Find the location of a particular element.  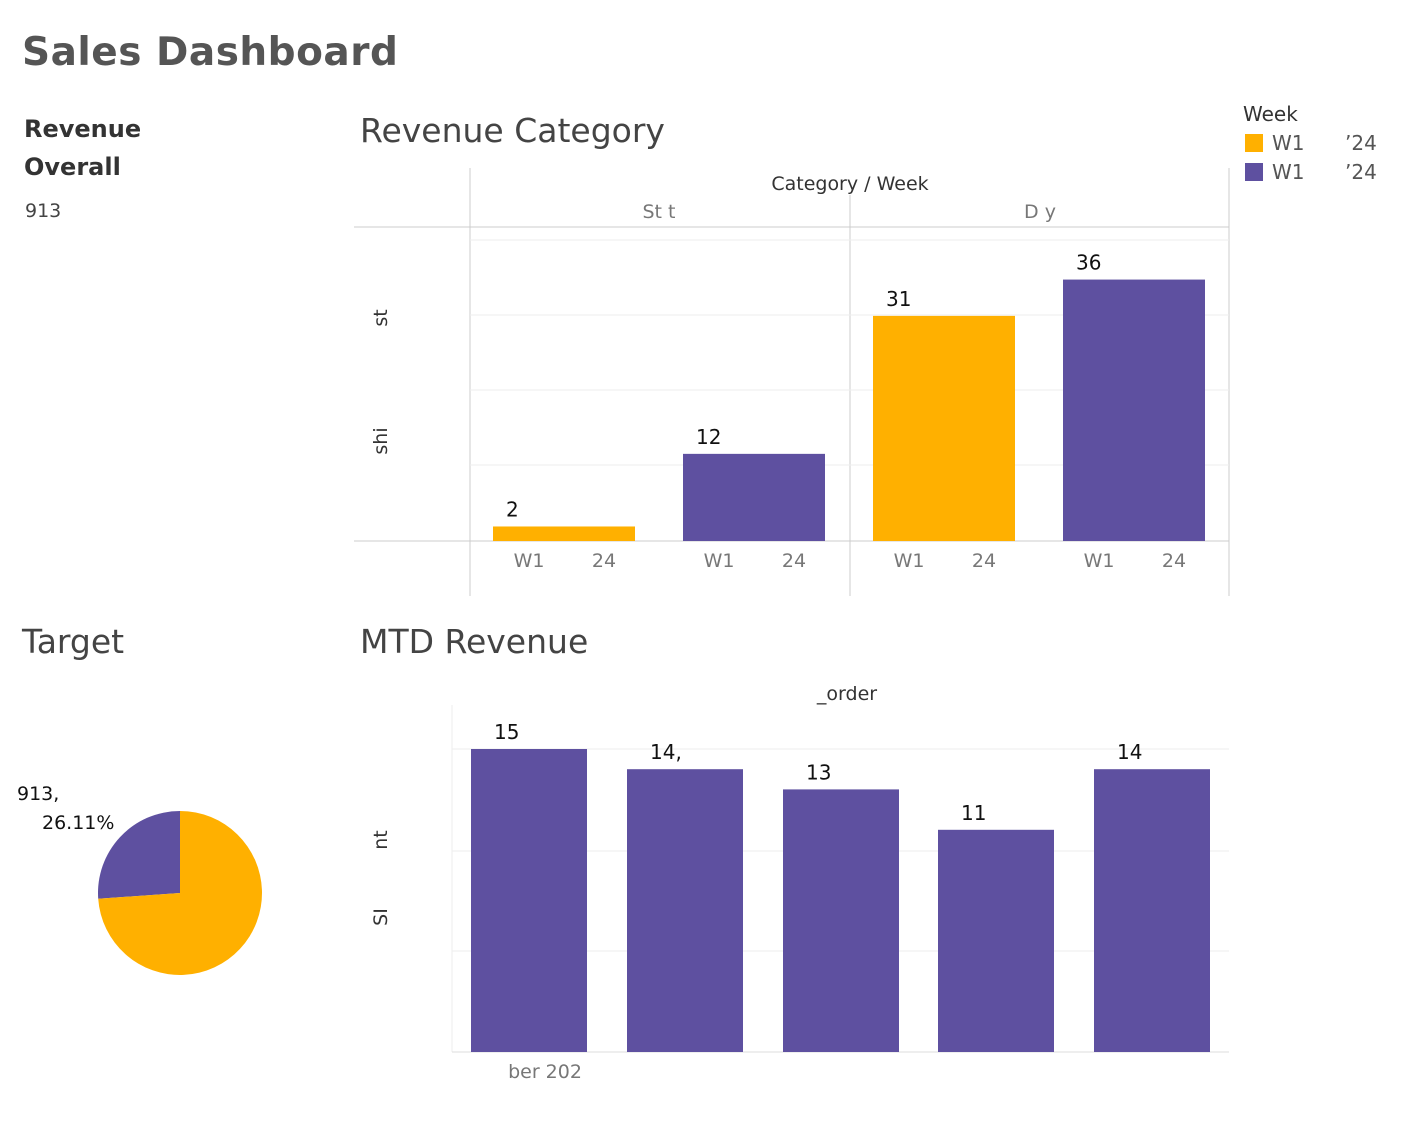

mtd-bar-value-label: 15 is located at coordinates (506, 732).